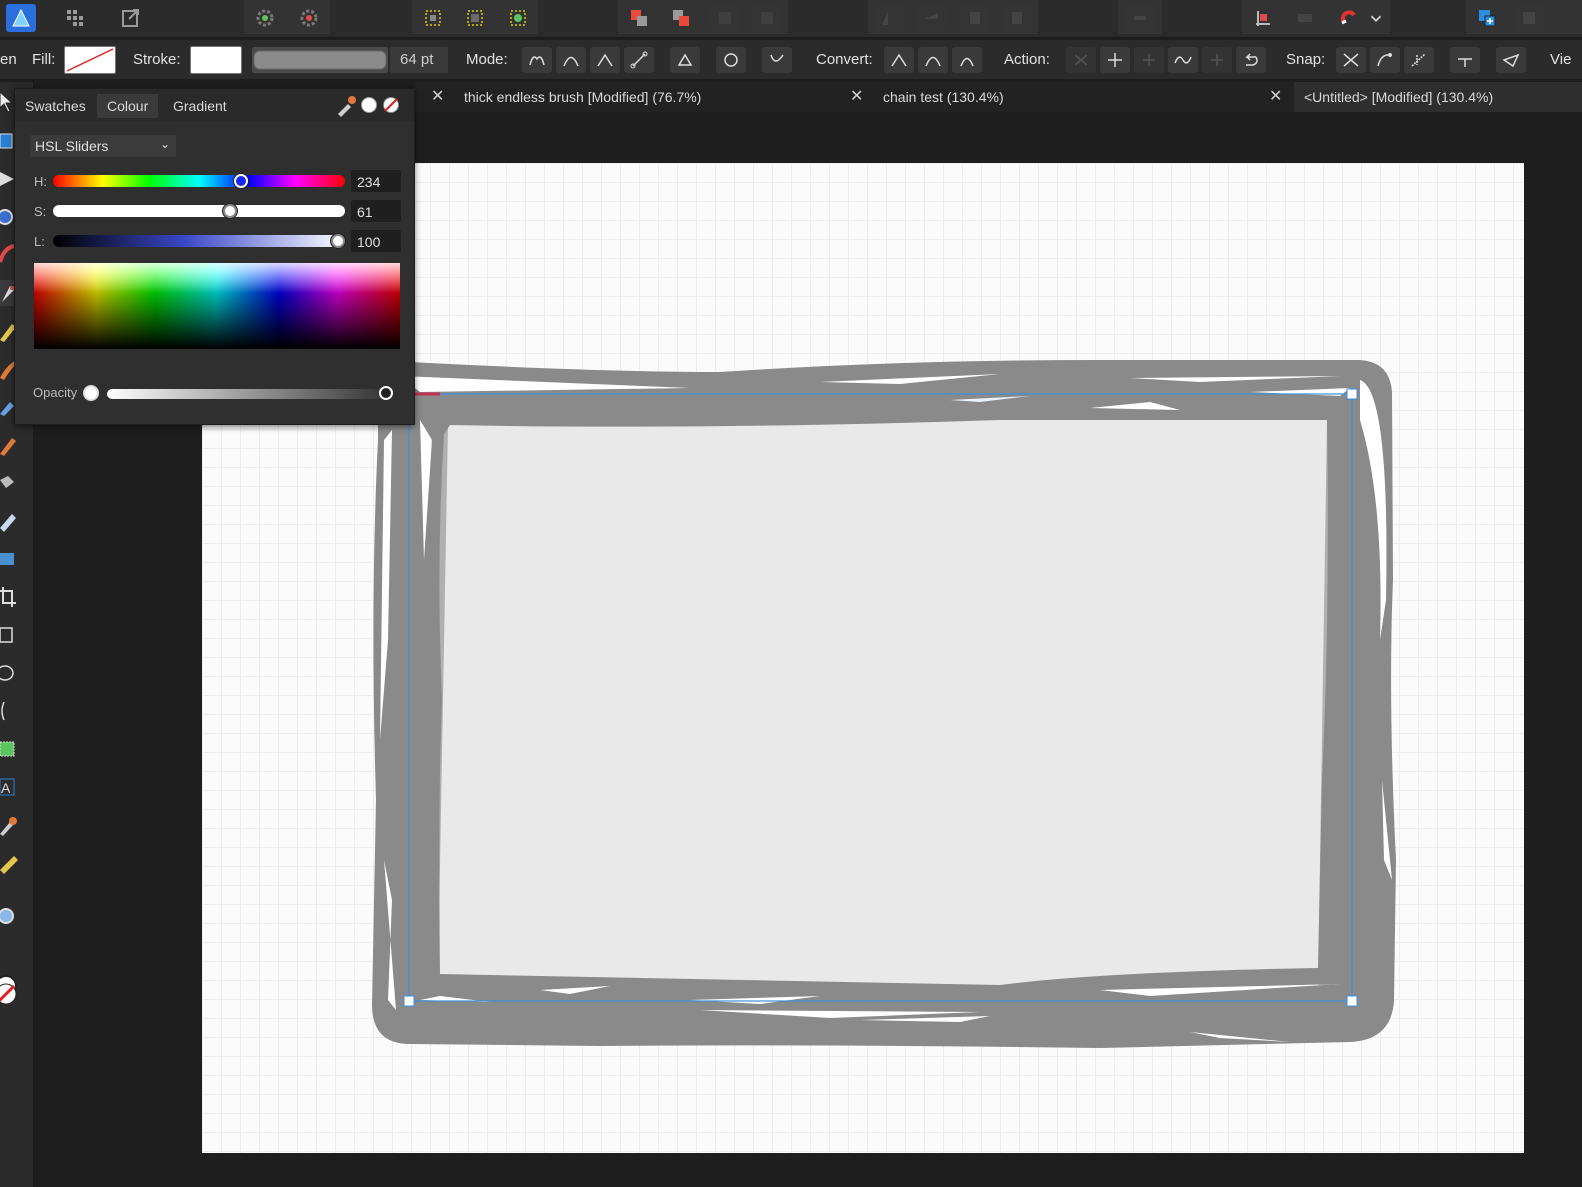 This screenshot has width=1582, height=1187. Describe the element at coordinates (199, 181) in the screenshot. I see `hue-slider` at that location.